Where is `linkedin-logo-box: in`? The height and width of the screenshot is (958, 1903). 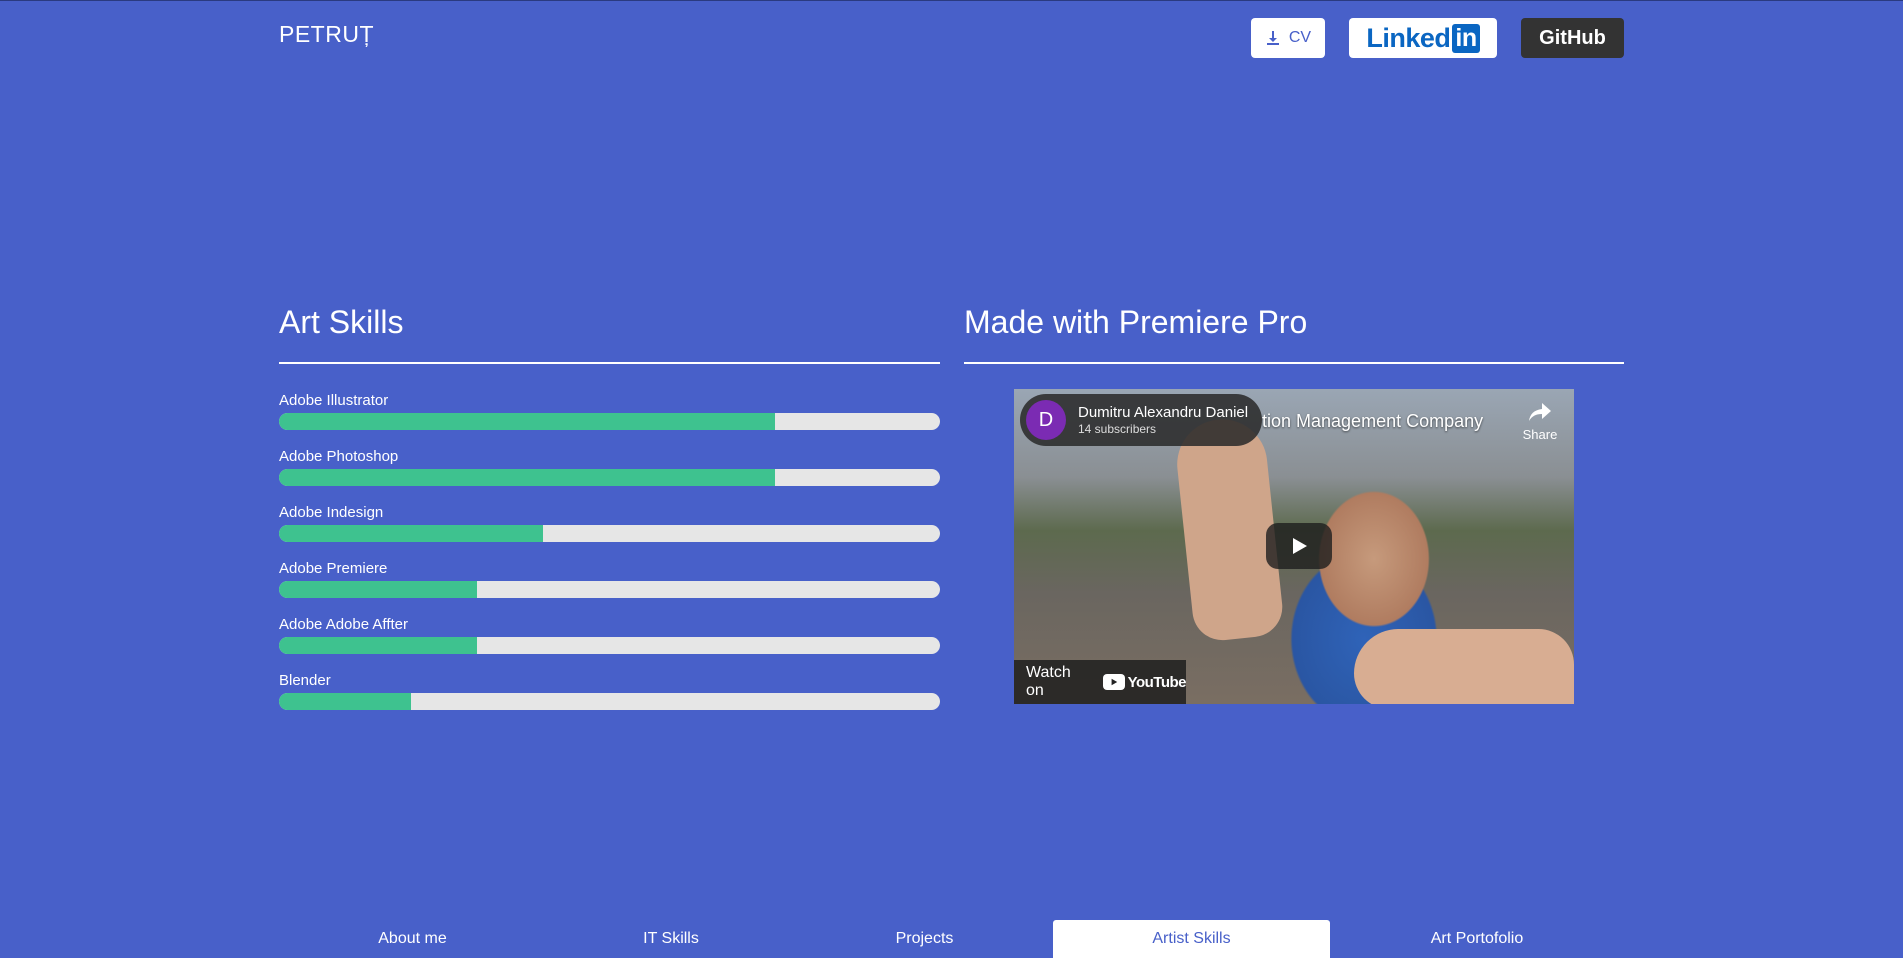 linkedin-logo-box: in is located at coordinates (1466, 38).